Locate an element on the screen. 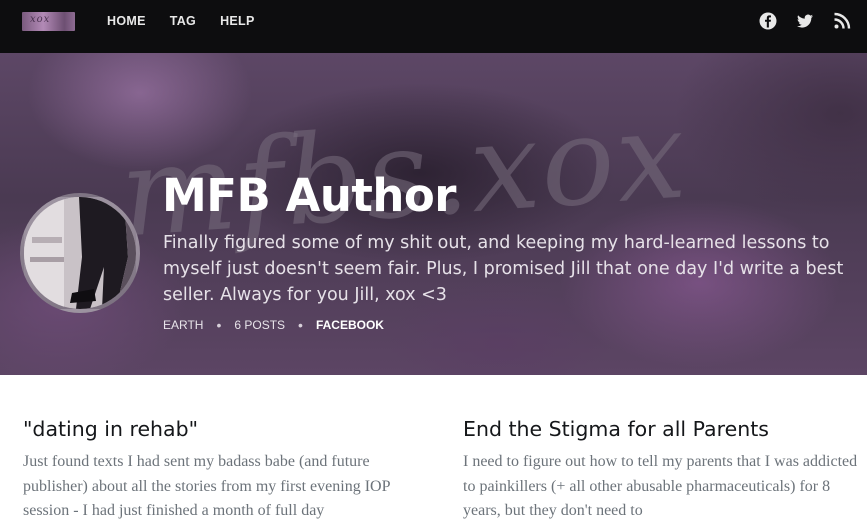  nav-tag-link: TAG is located at coordinates (183, 21).